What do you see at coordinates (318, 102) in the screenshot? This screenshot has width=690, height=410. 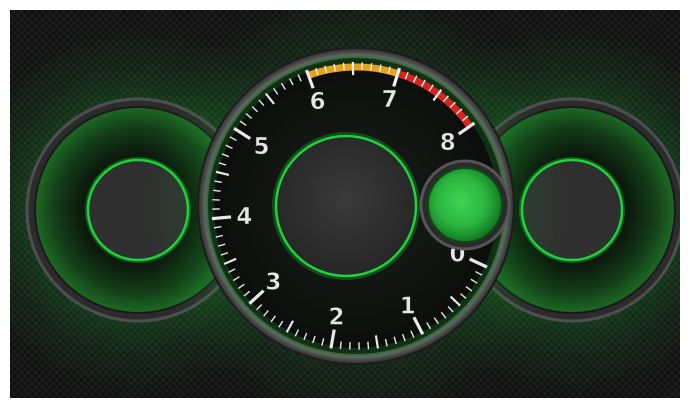 I see `dial-number-6: 6` at bounding box center [318, 102].